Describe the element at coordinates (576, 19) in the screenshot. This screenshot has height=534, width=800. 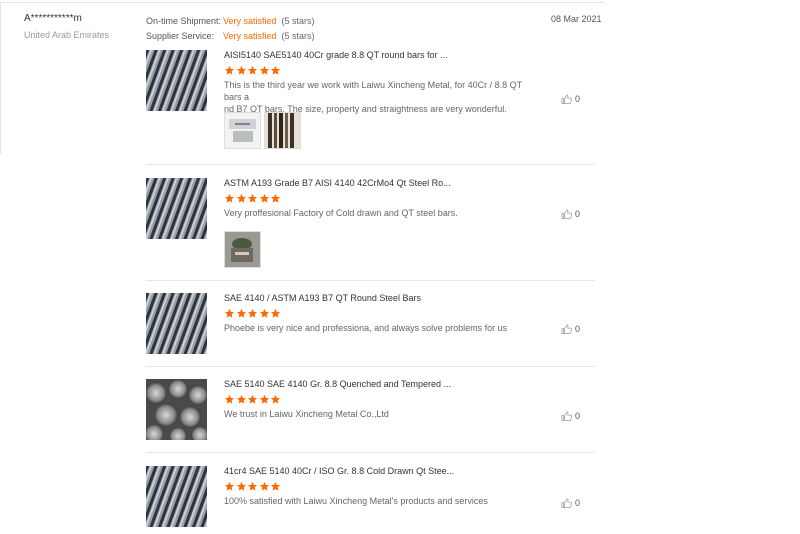
I see `review-date: 08 Mar 2021` at that location.